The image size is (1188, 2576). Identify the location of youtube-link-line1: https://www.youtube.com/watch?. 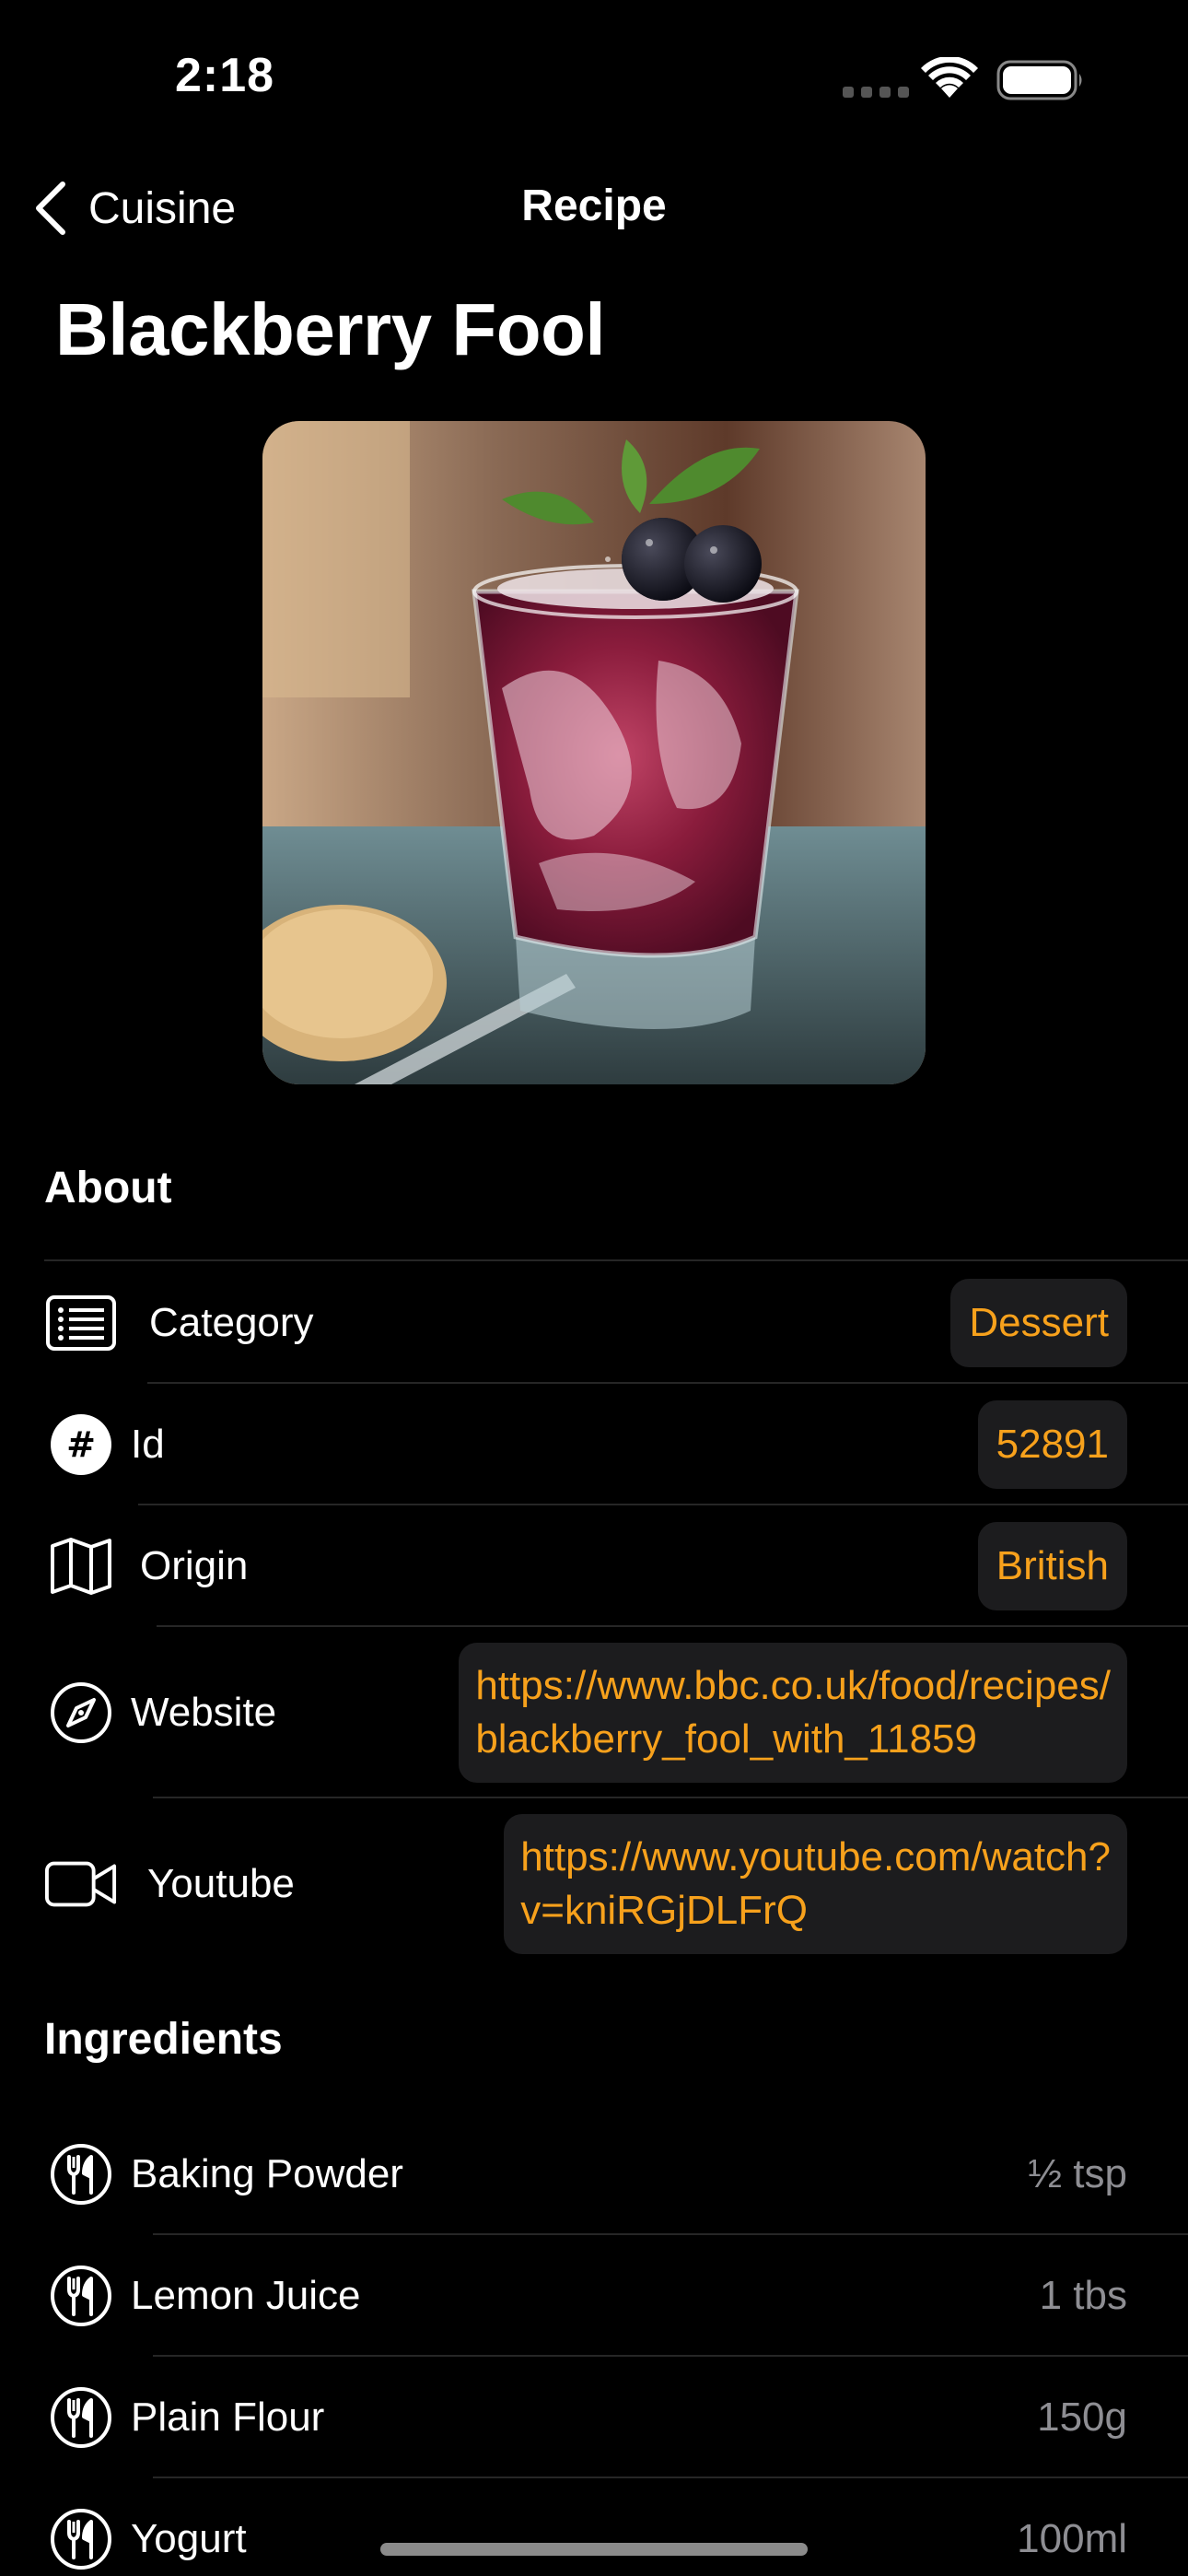
(815, 1856).